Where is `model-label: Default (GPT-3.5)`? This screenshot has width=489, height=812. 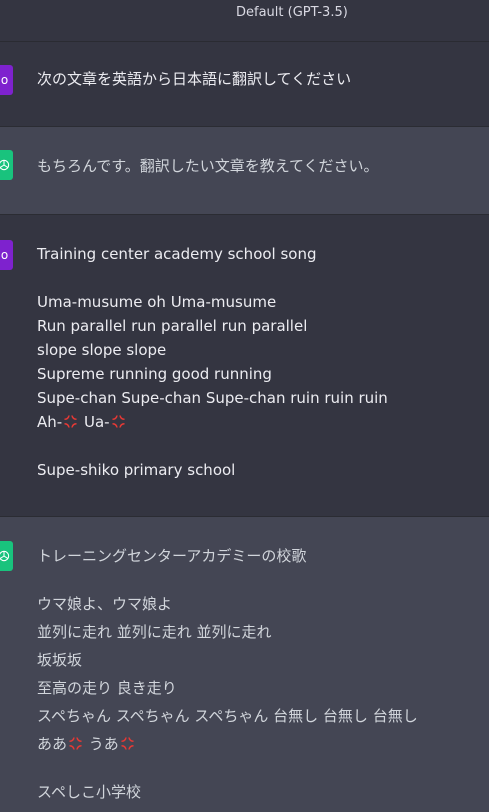 model-label: Default (GPT-3.5) is located at coordinates (292, 12).